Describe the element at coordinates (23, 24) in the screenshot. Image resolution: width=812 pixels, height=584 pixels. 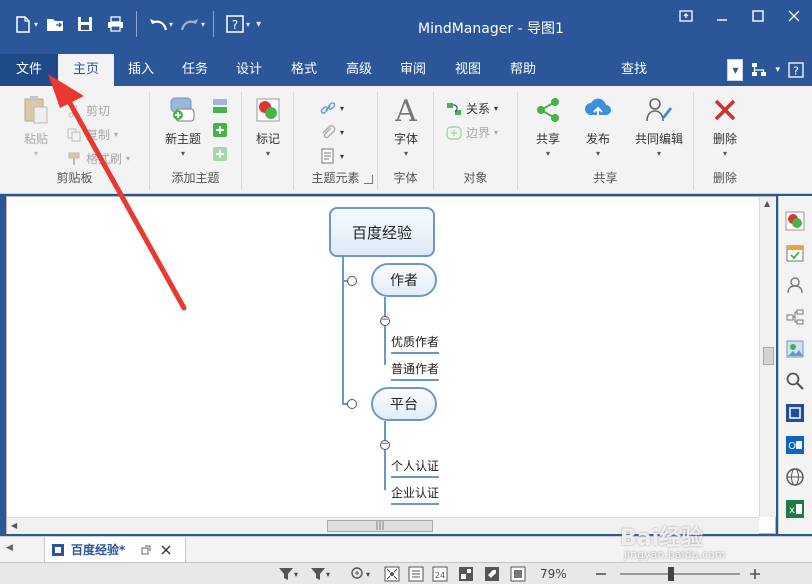
I see `new-document-icon` at that location.